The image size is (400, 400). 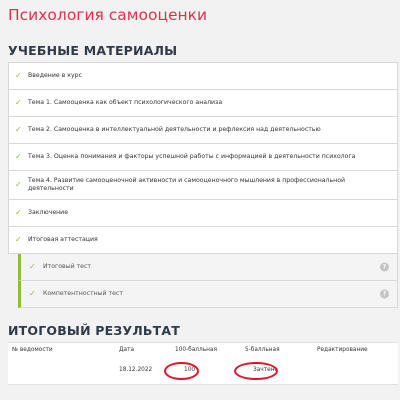 What do you see at coordinates (67, 266) in the screenshot?
I see `sub-item-label: Итоговый тест` at bounding box center [67, 266].